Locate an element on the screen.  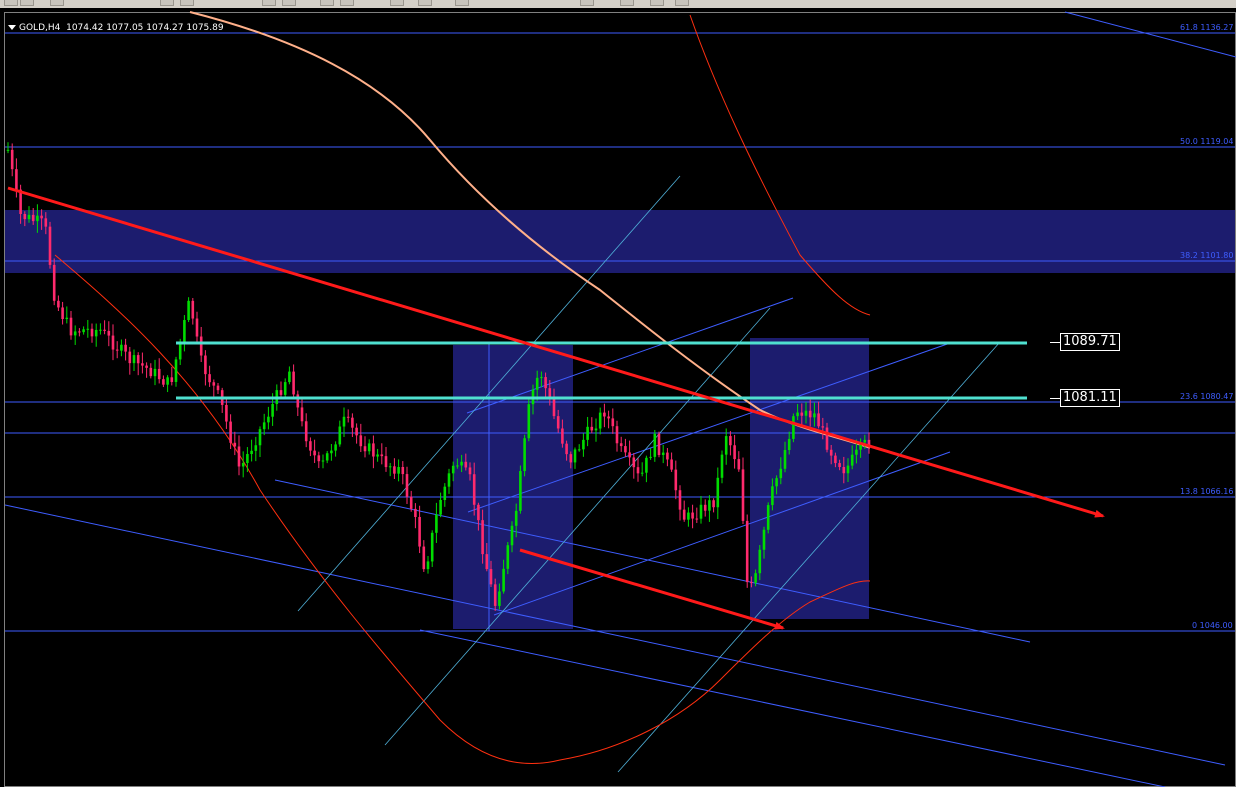
resistance-lines is located at coordinates (601, 370).